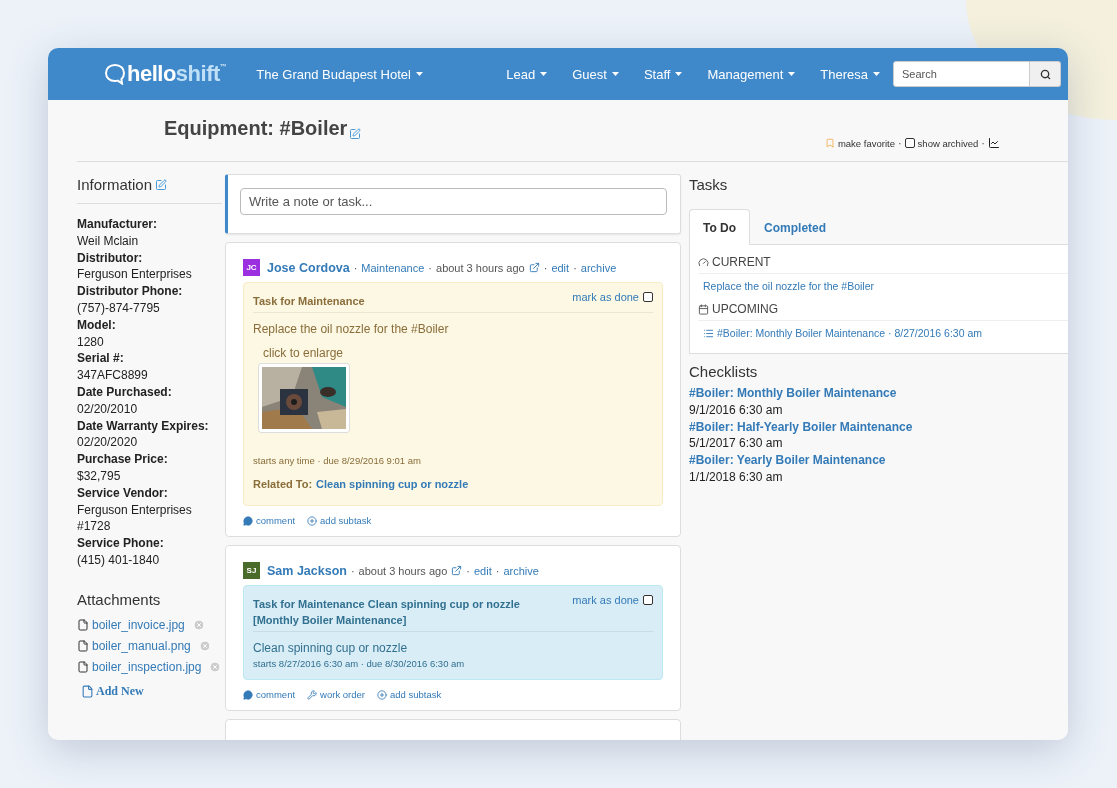 This screenshot has width=1117, height=788. I want to click on checklist-link: #Boiler: Yearly Boiler Maintenance, so click(878, 460).